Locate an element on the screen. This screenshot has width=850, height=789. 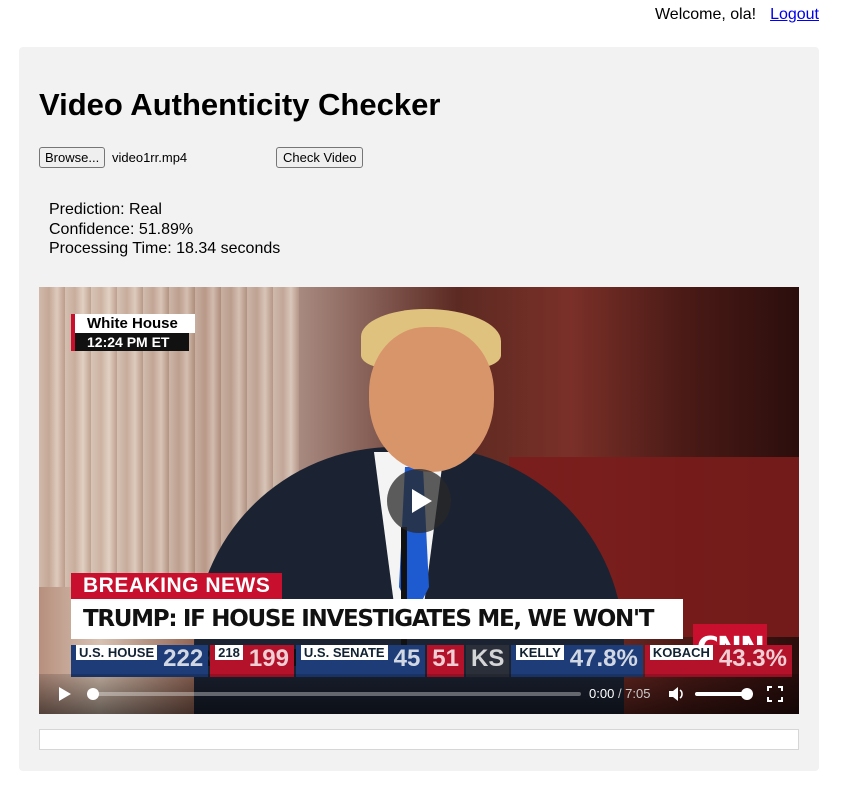
ticker-item: 51 is located at coordinates (445, 661).